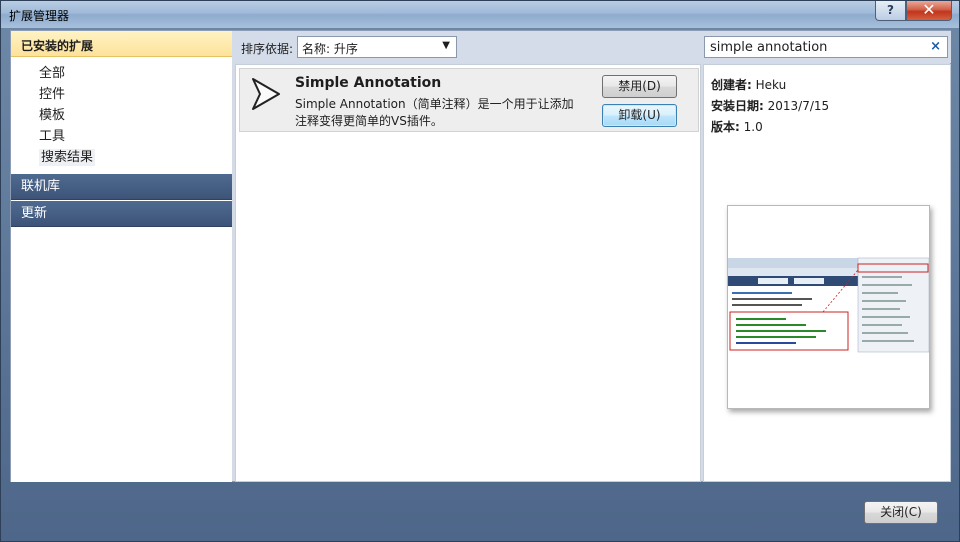  I want to click on chevron-down-icon: ▼, so click(446, 45).